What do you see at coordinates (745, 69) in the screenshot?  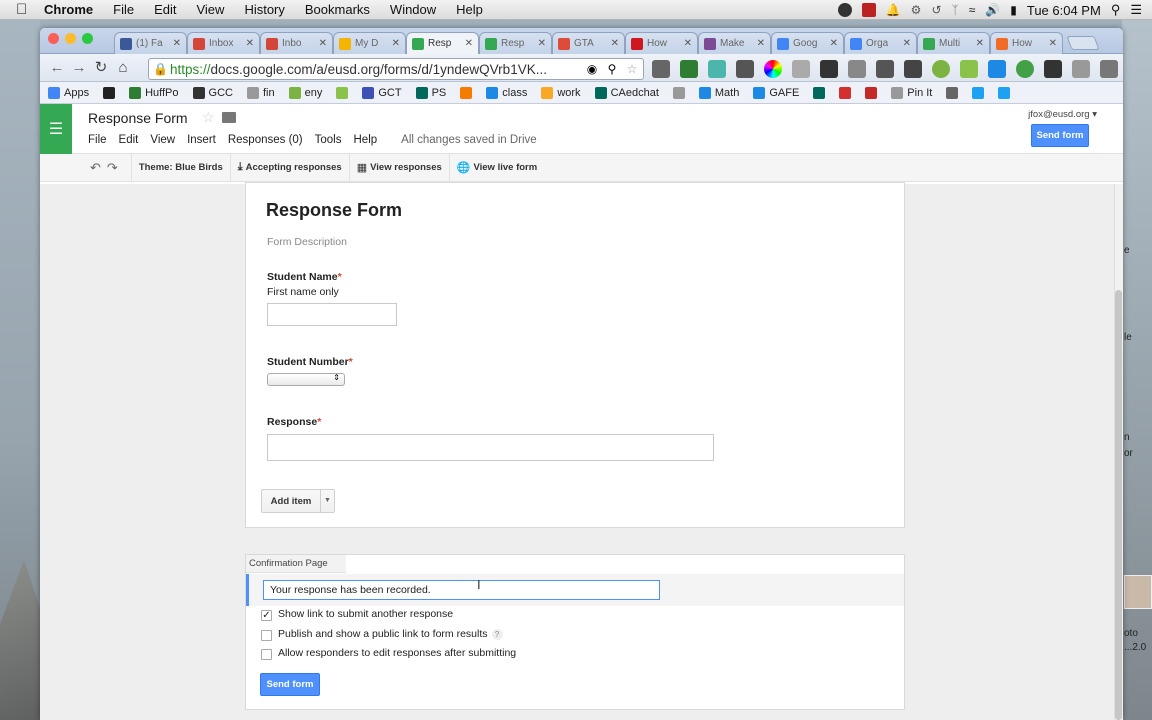 I see `eyedropper-icon` at bounding box center [745, 69].